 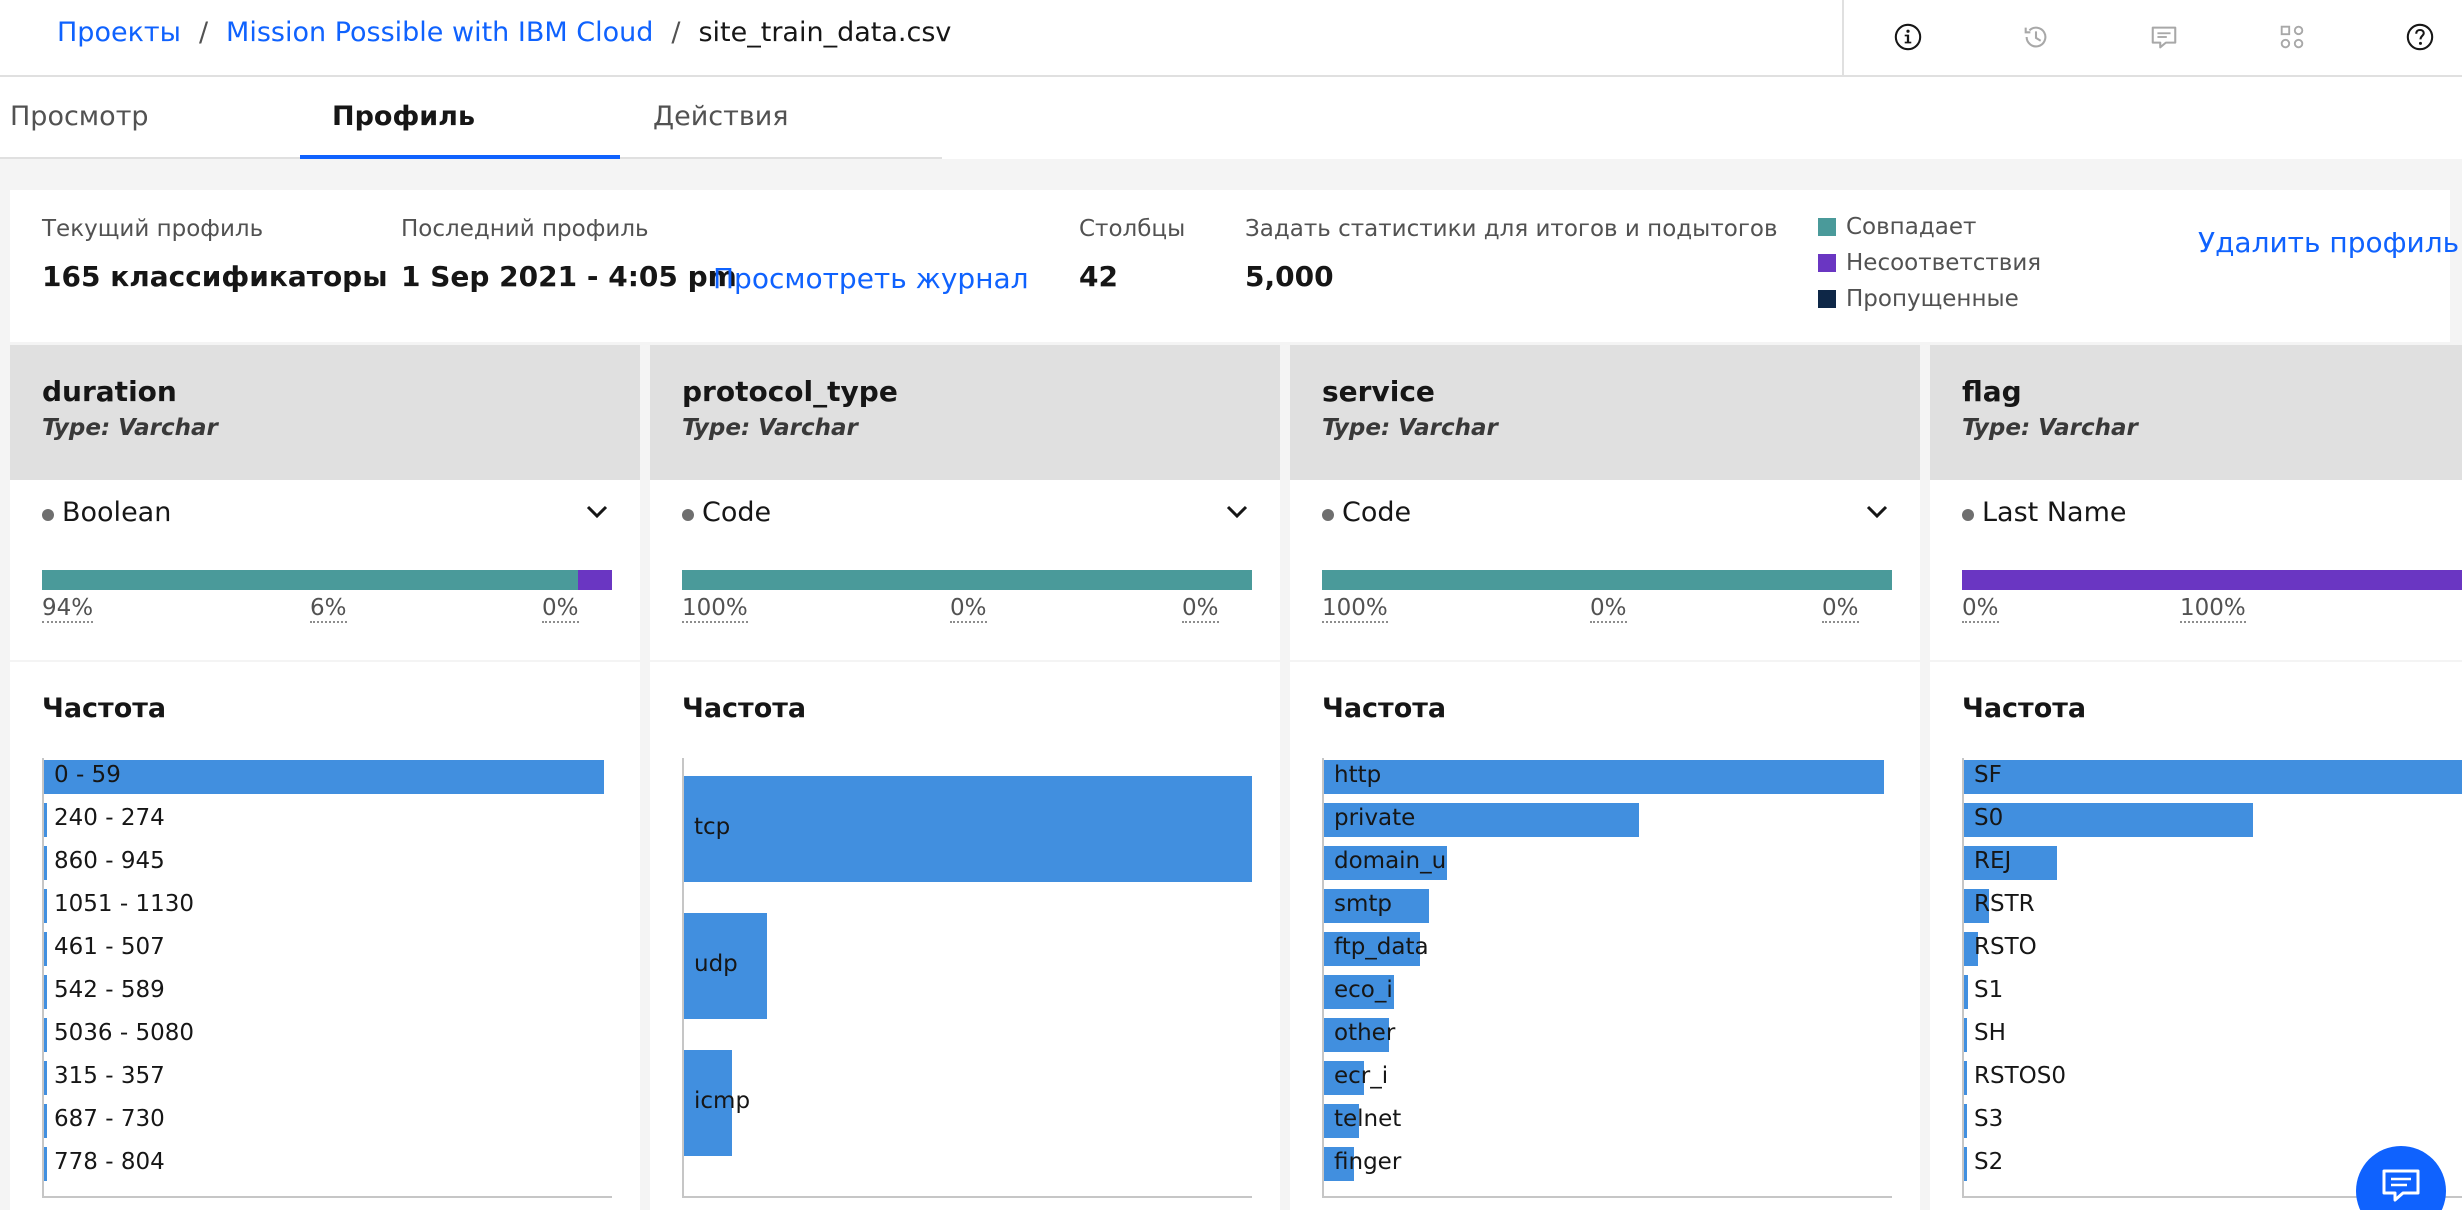 I want to click on frequency-label: 778 - 804, so click(x=109, y=1162).